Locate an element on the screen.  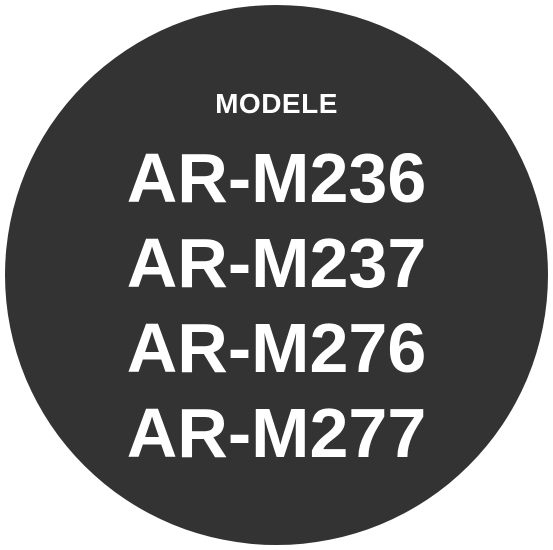
model-name: AR-M277 is located at coordinates (276, 433).